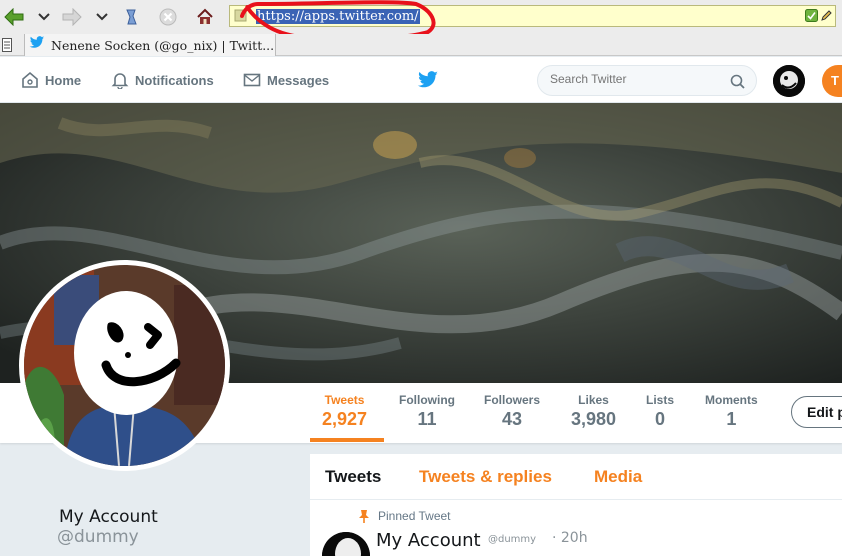 Image resolution: width=842 pixels, height=556 pixels. I want to click on nav-home-label: Home, so click(63, 80).